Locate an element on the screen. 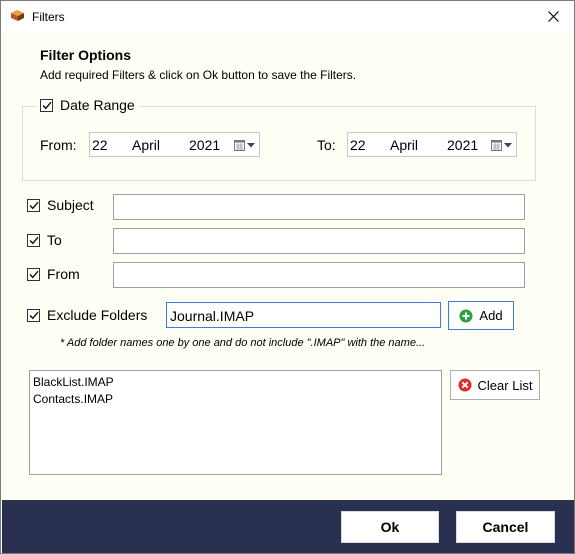 The width and height of the screenshot is (575, 554). exclude-folder-input-value: Journal.IMAP is located at coordinates (212, 316).